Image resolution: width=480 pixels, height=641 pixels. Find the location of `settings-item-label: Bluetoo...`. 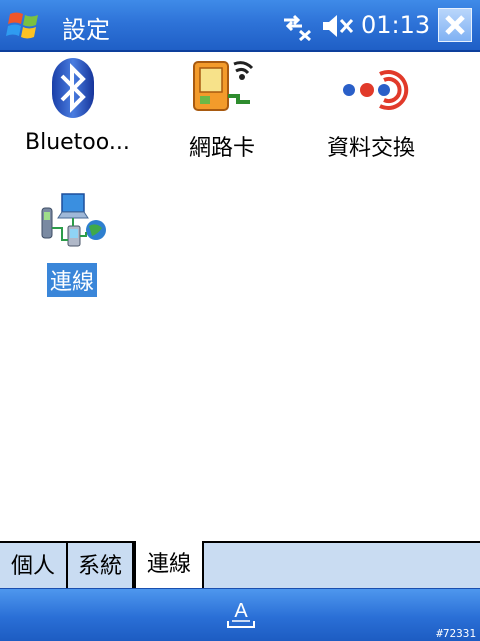

settings-item-label: Bluetoo... is located at coordinates (77, 142).